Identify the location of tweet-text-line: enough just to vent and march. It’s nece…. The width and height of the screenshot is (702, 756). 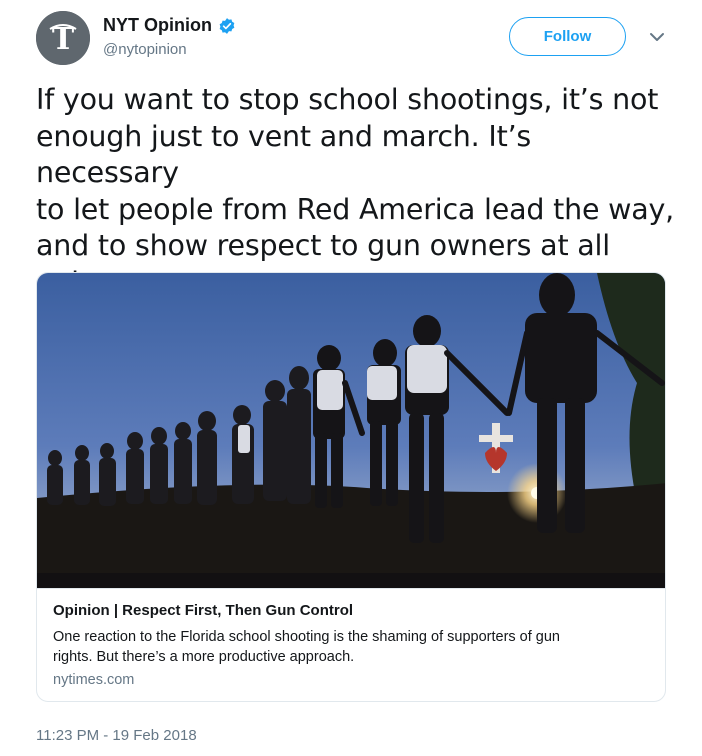
(284, 154).